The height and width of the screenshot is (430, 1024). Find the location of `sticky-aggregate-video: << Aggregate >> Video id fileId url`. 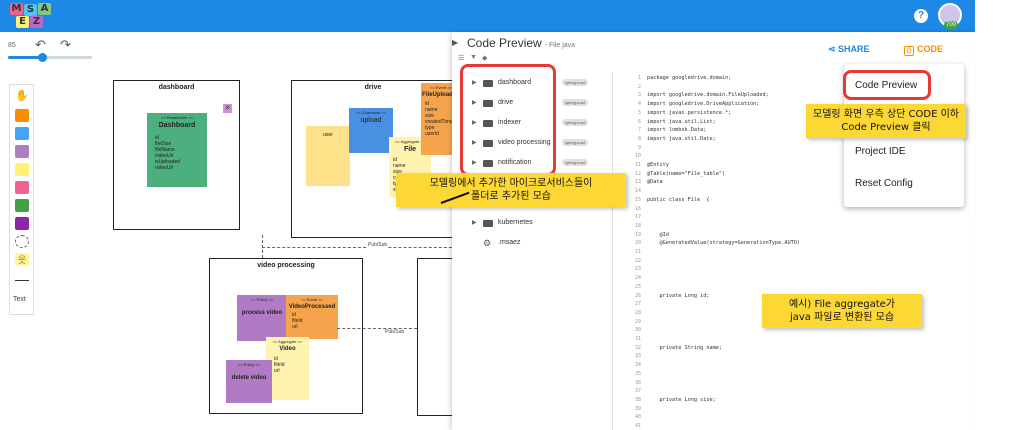

sticky-aggregate-video: << Aggregate >> Video id fileId url is located at coordinates (287, 368).